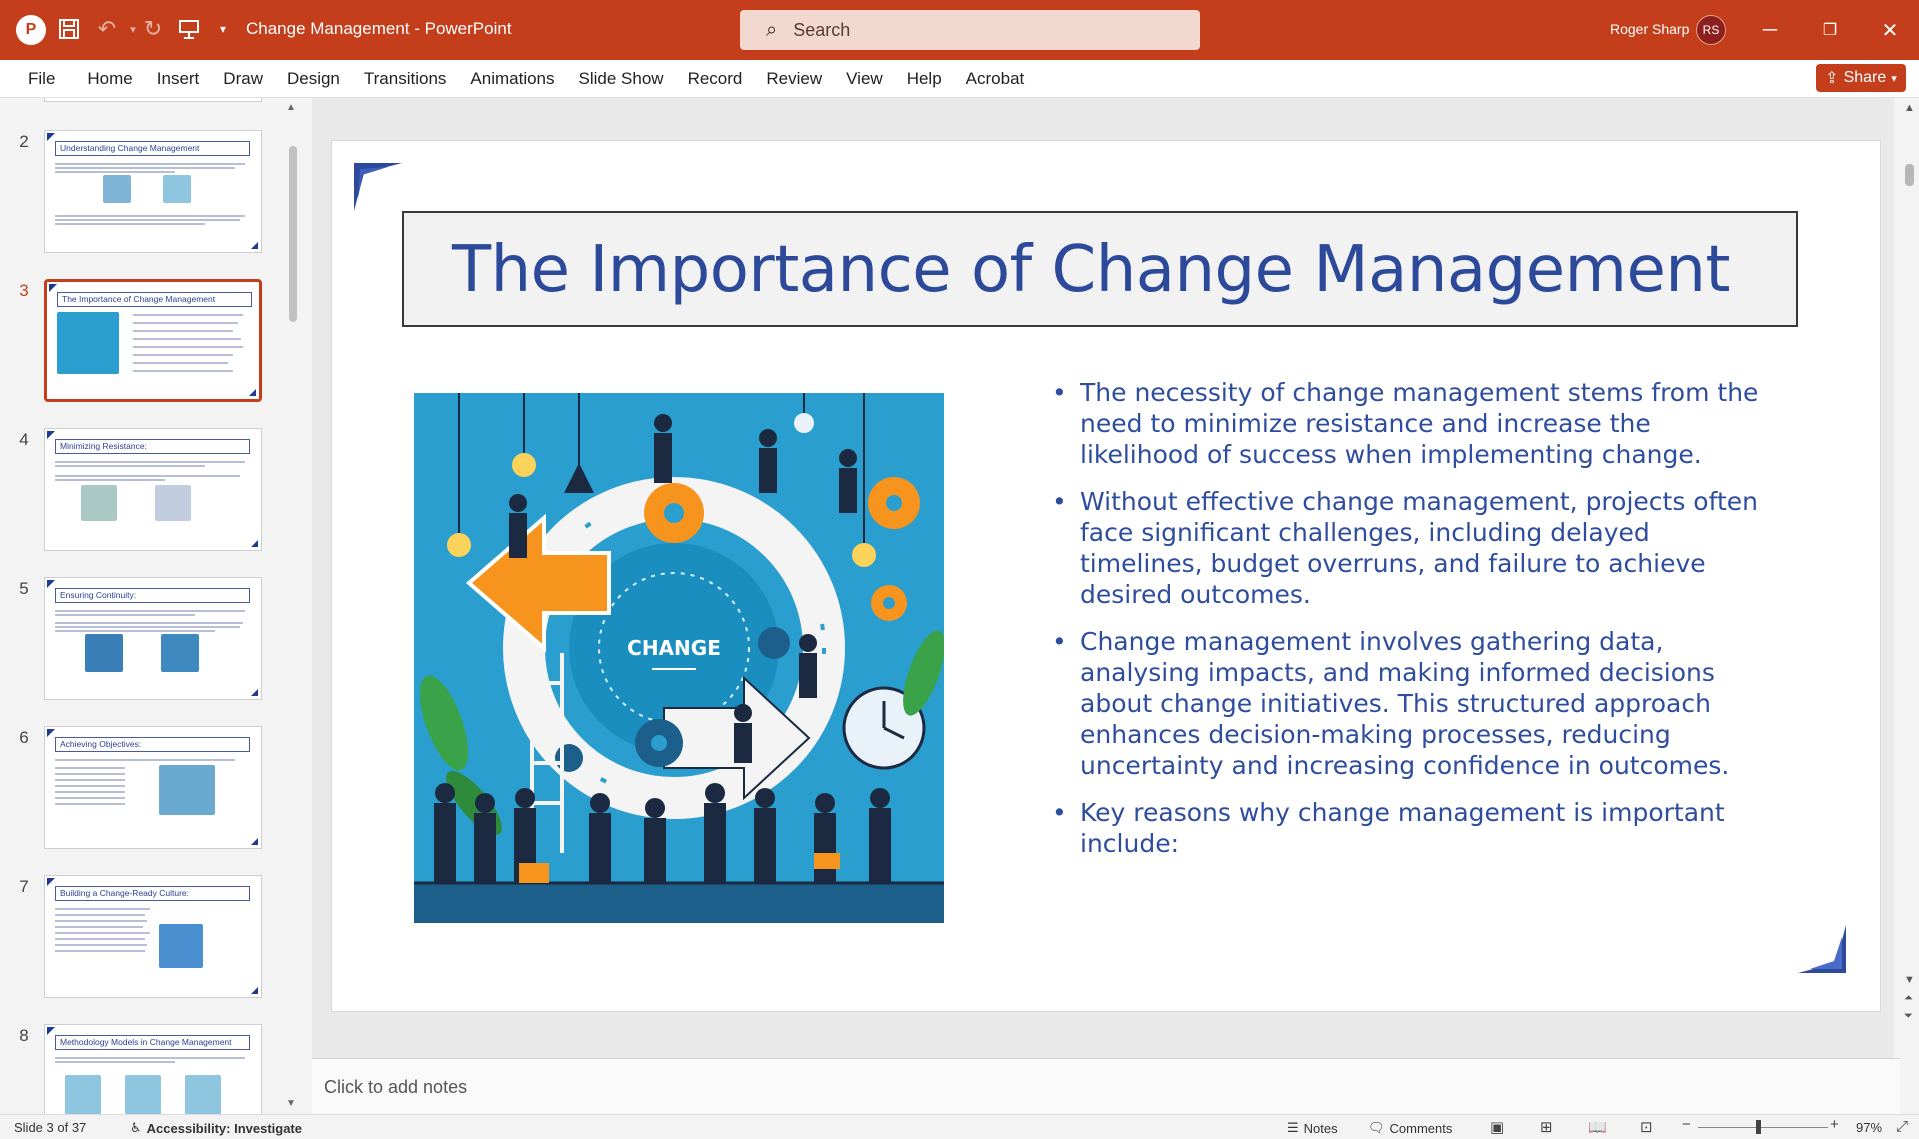 The width and height of the screenshot is (1919, 1139). Describe the element at coordinates (794, 79) in the screenshot. I see `tab-review: Review` at that location.